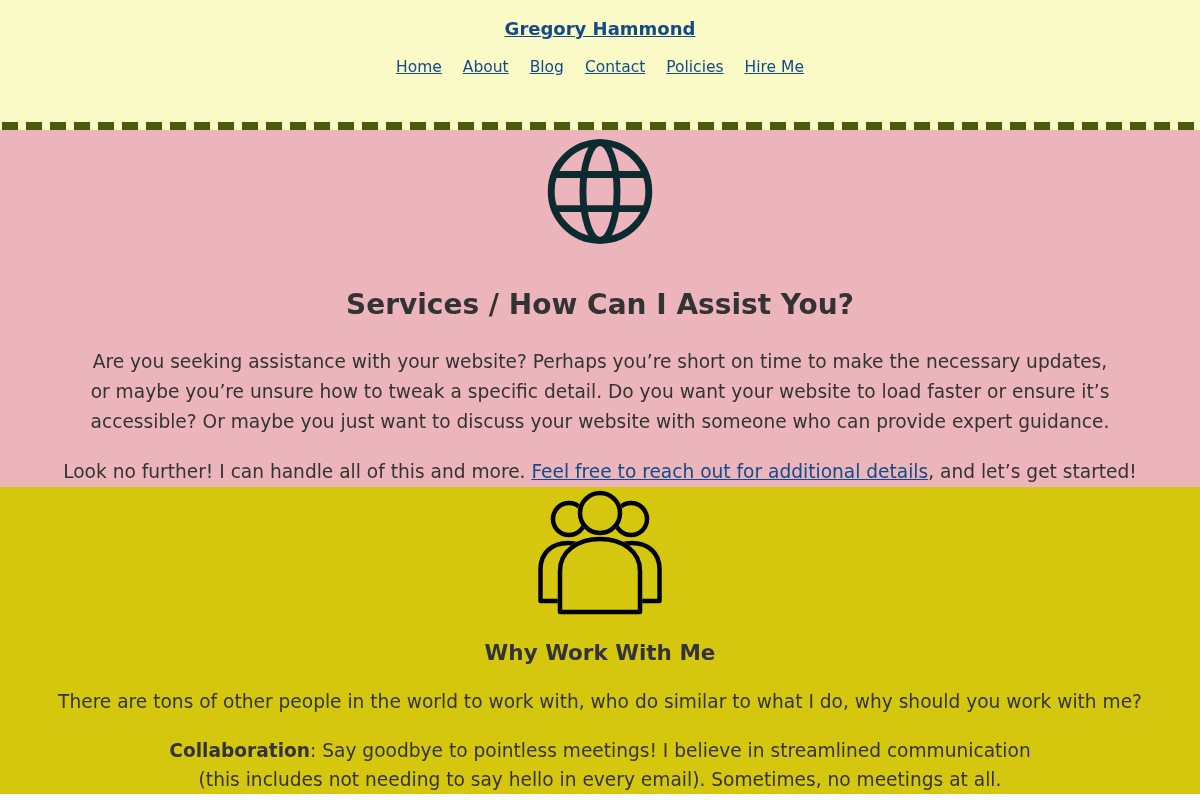  What do you see at coordinates (695, 67) in the screenshot?
I see `nav-link: Policies` at bounding box center [695, 67].